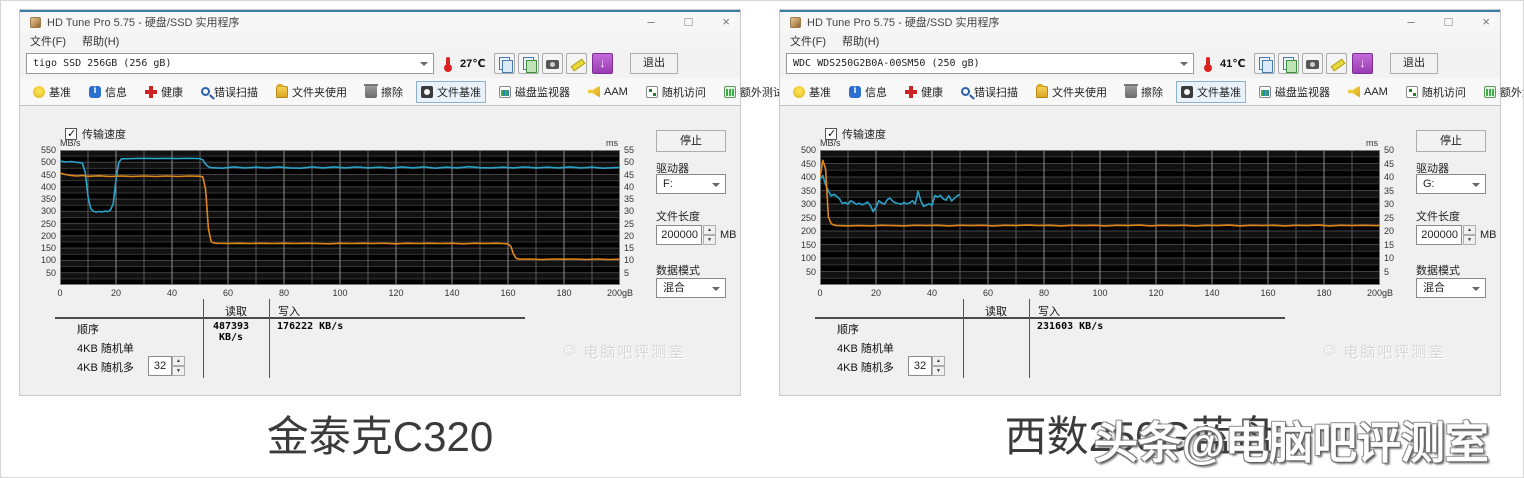 Image resolution: width=1524 pixels, height=478 pixels. Describe the element at coordinates (965, 91) in the screenshot. I see `error-scan-icon` at that location.